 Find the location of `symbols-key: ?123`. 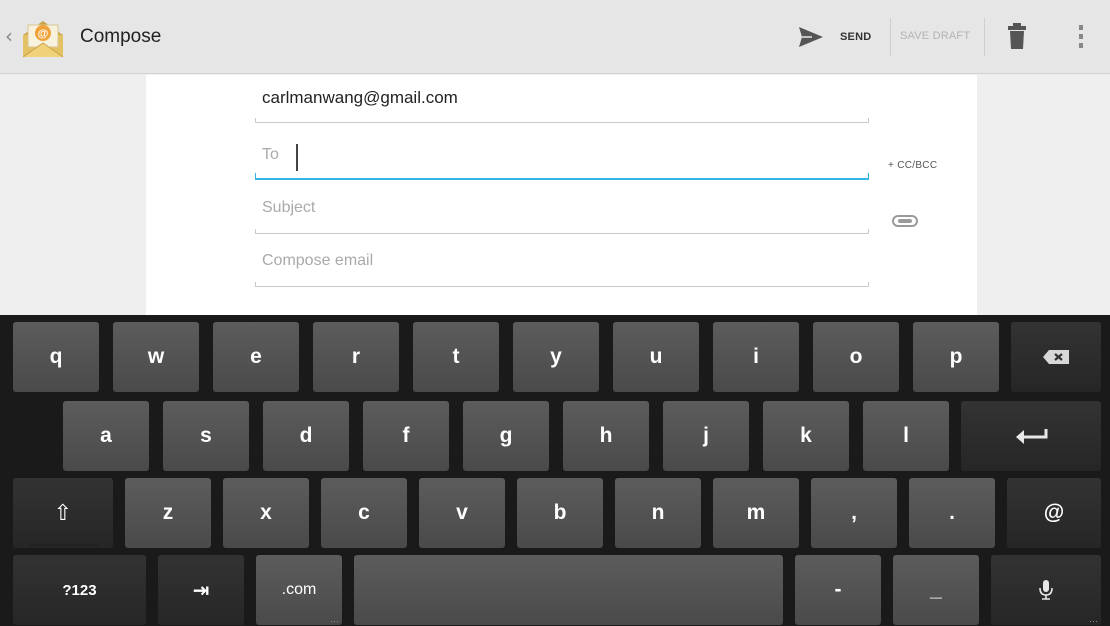

symbols-key: ?123 is located at coordinates (79, 590).